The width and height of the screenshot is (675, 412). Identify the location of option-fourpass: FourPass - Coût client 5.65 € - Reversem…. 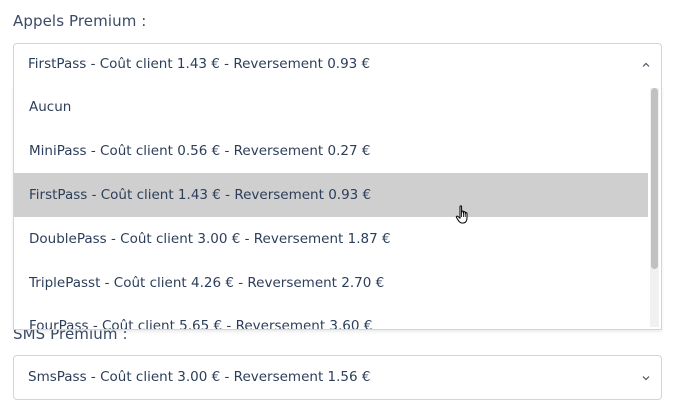
(331, 317).